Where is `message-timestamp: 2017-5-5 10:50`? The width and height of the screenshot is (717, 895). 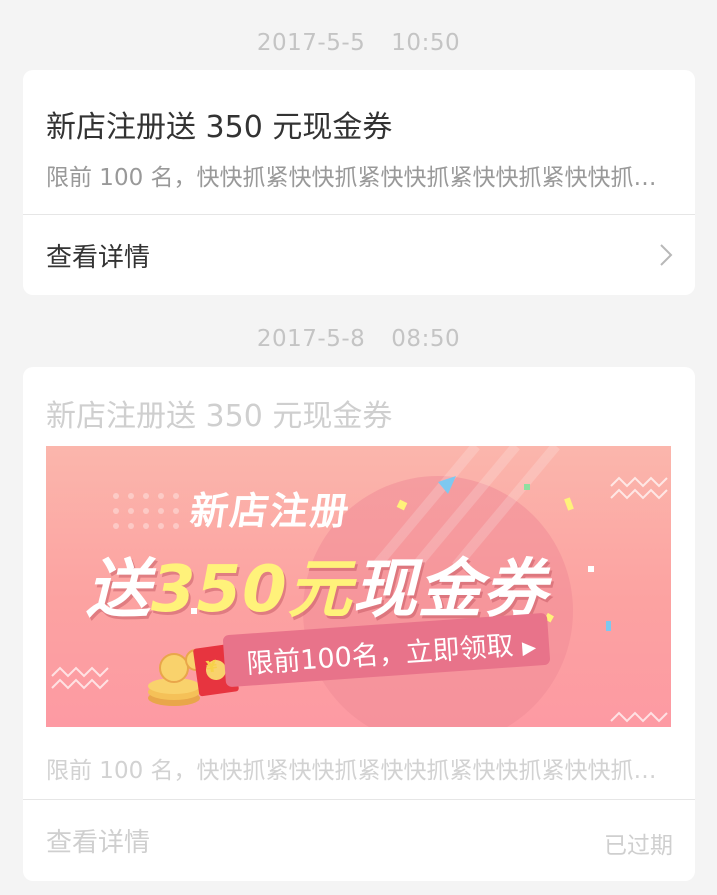 message-timestamp: 2017-5-5 10:50 is located at coordinates (358, 43).